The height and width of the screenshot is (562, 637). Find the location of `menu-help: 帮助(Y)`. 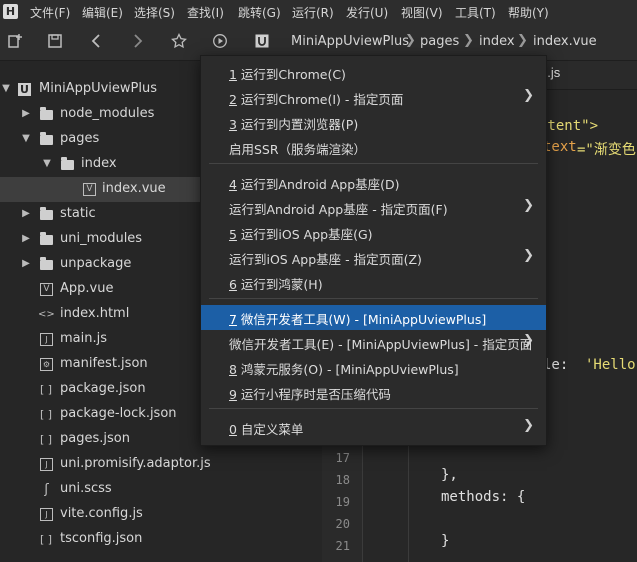

menu-help: 帮助(Y) is located at coordinates (528, 12).